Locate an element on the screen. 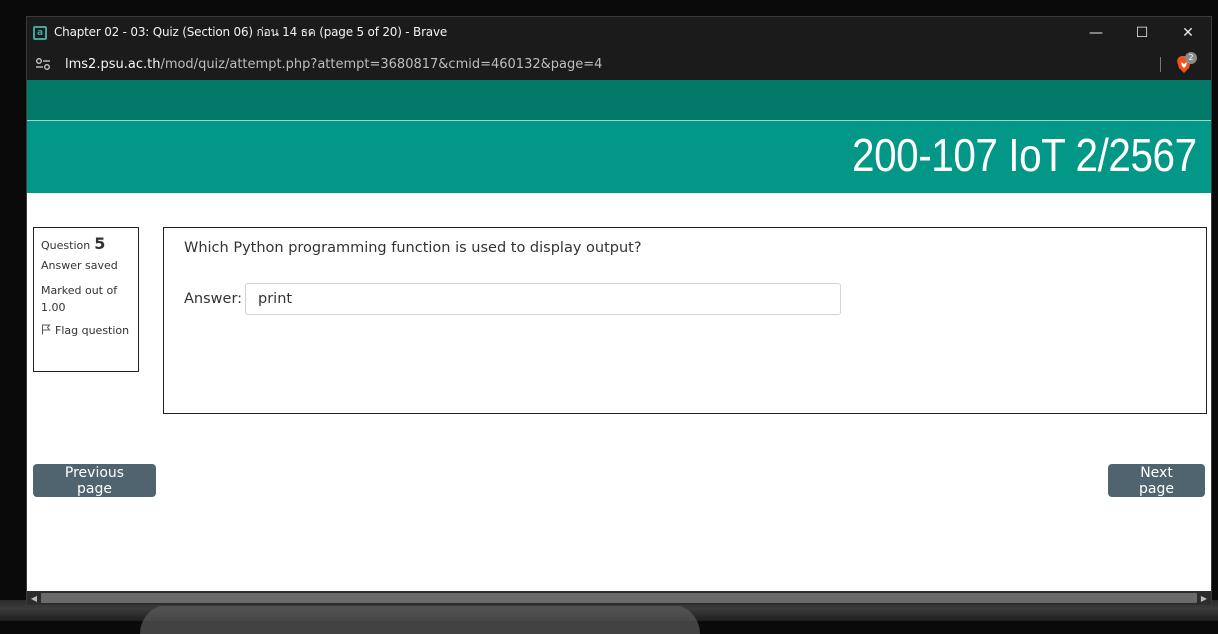 The image size is (1218, 634). course-header: 200-107 IoT 2/2567 is located at coordinates (619, 157).